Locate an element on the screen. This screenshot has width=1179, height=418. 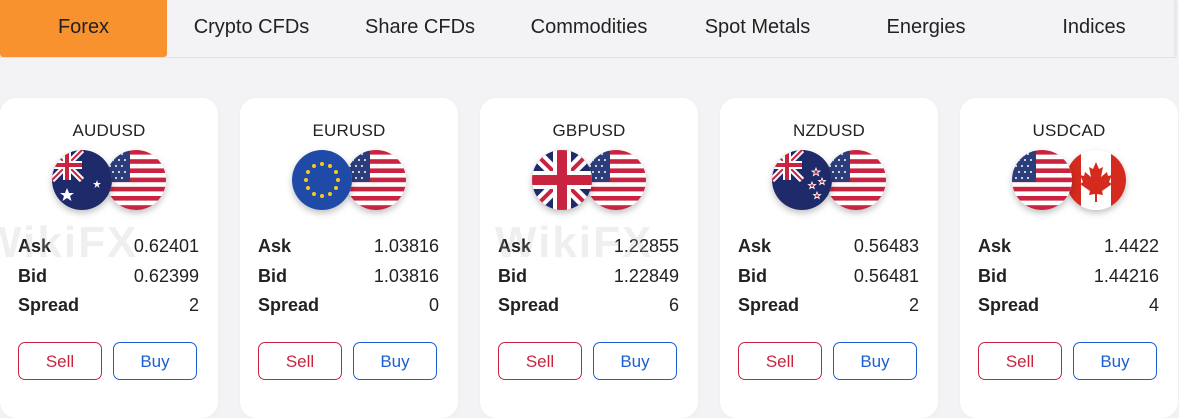
spread-row: Spread 6 is located at coordinates (588, 307).